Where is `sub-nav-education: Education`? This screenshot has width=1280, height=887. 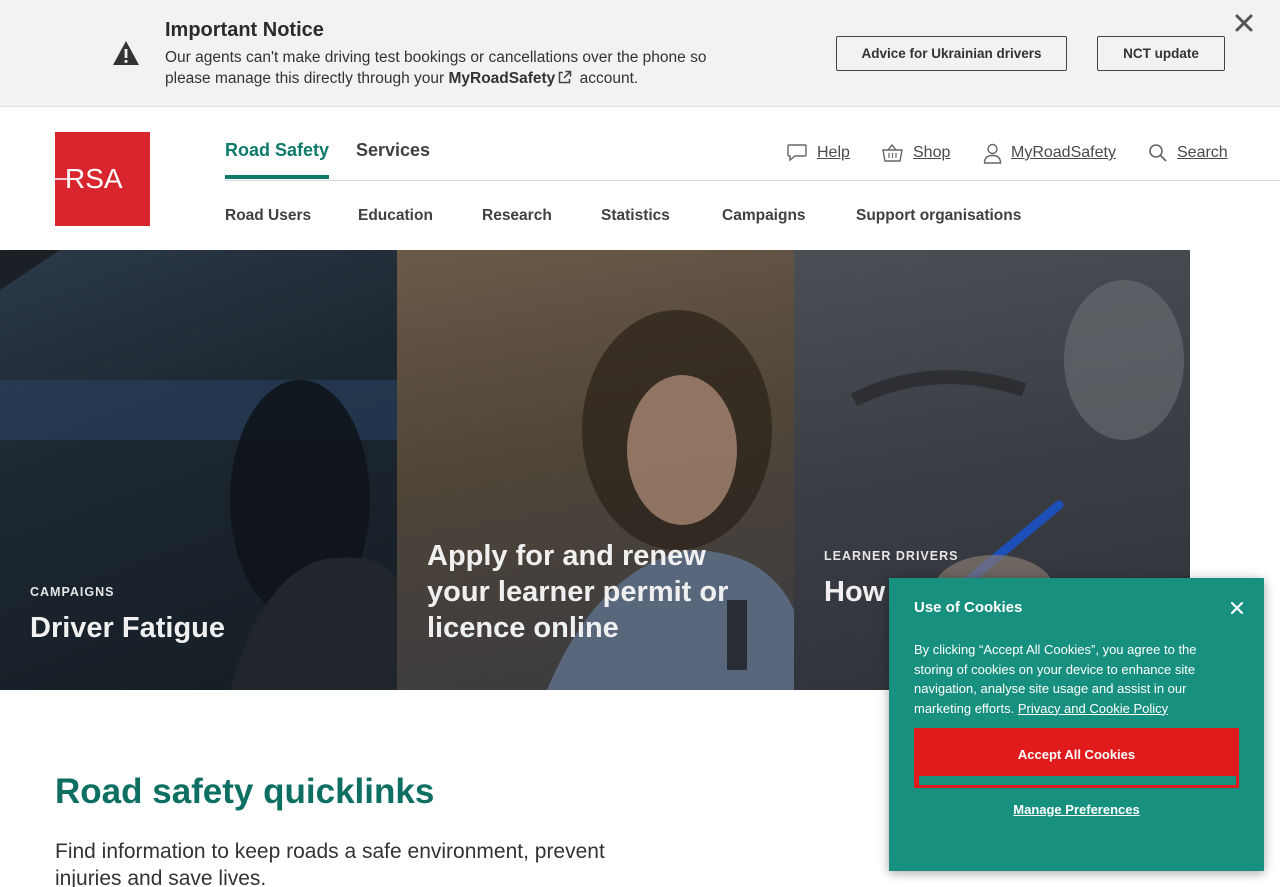
sub-nav-education: Education is located at coordinates (395, 216).